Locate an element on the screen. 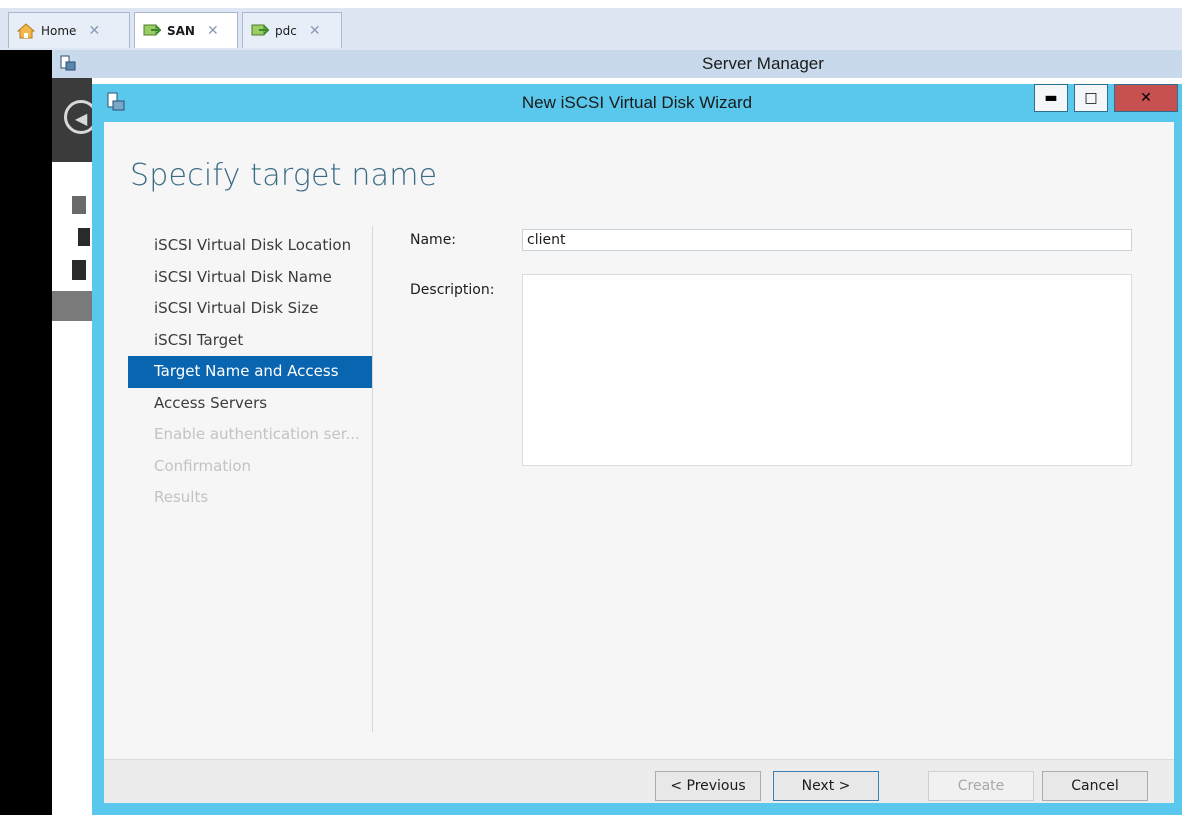 The width and height of the screenshot is (1182, 815). step-results: Results is located at coordinates (181, 497).